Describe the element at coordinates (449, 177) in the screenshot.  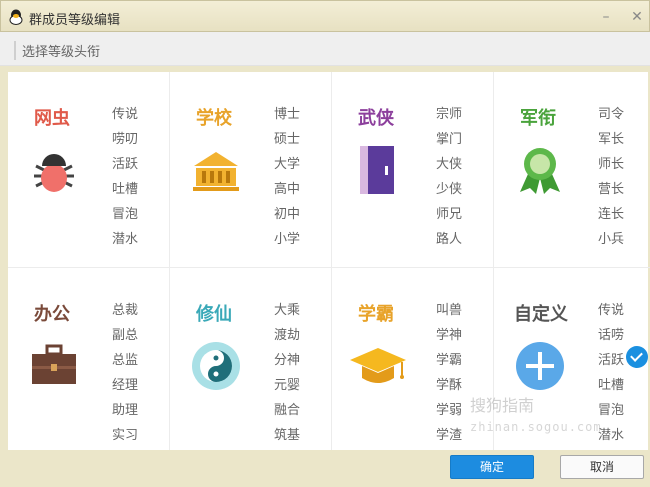
I see `level-list: 宗师 掌门 大侠 少侠 师兄 路人` at that location.